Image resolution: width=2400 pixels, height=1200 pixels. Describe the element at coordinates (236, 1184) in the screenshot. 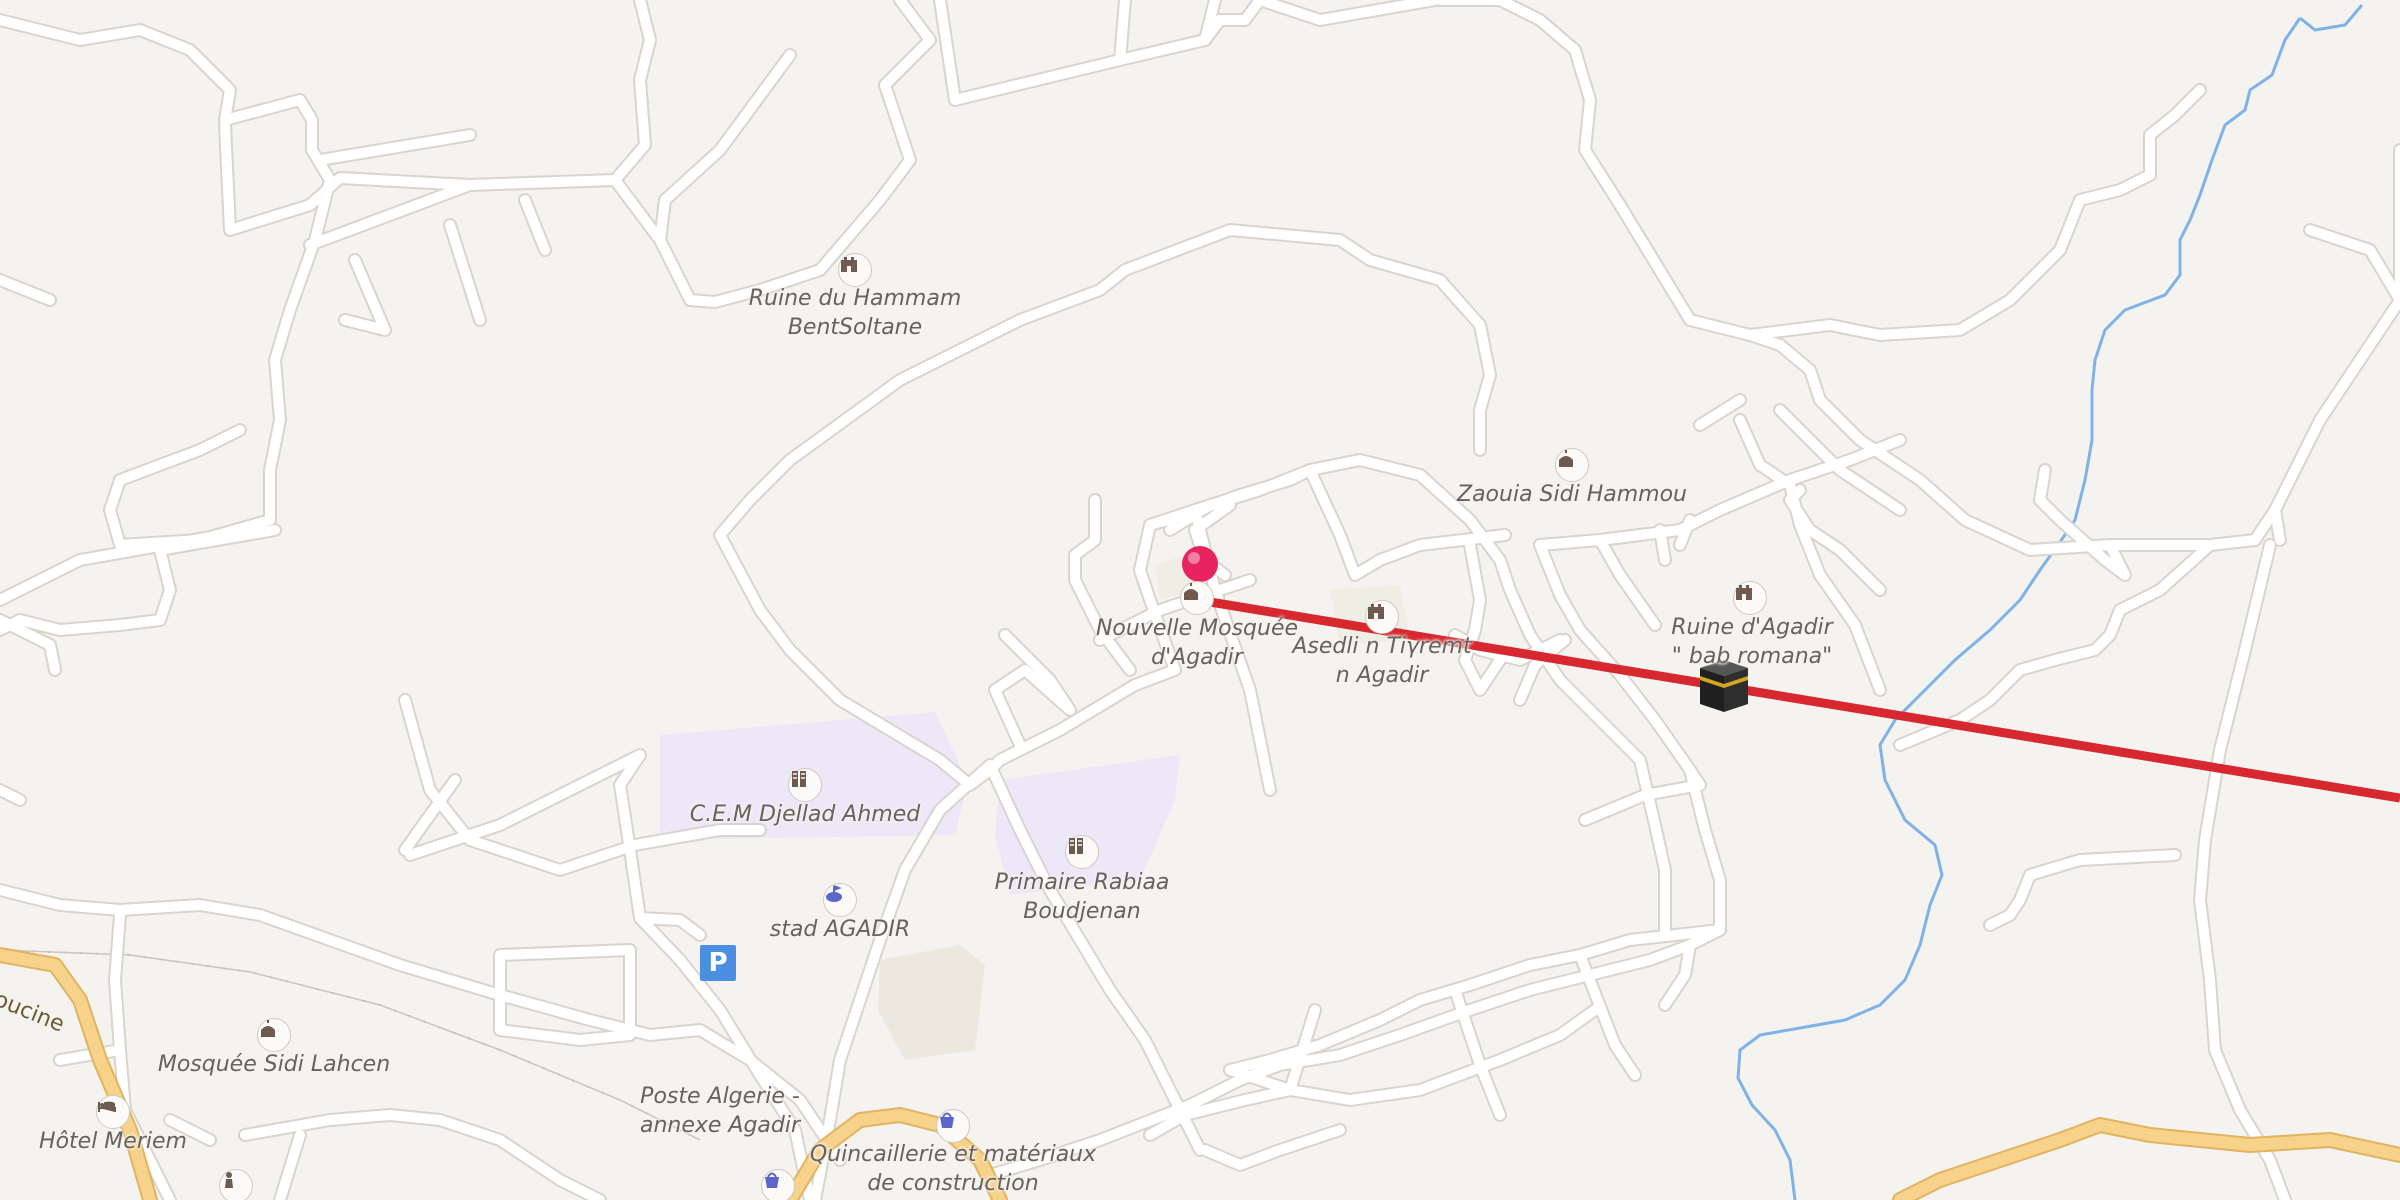

I see `post-icon` at that location.